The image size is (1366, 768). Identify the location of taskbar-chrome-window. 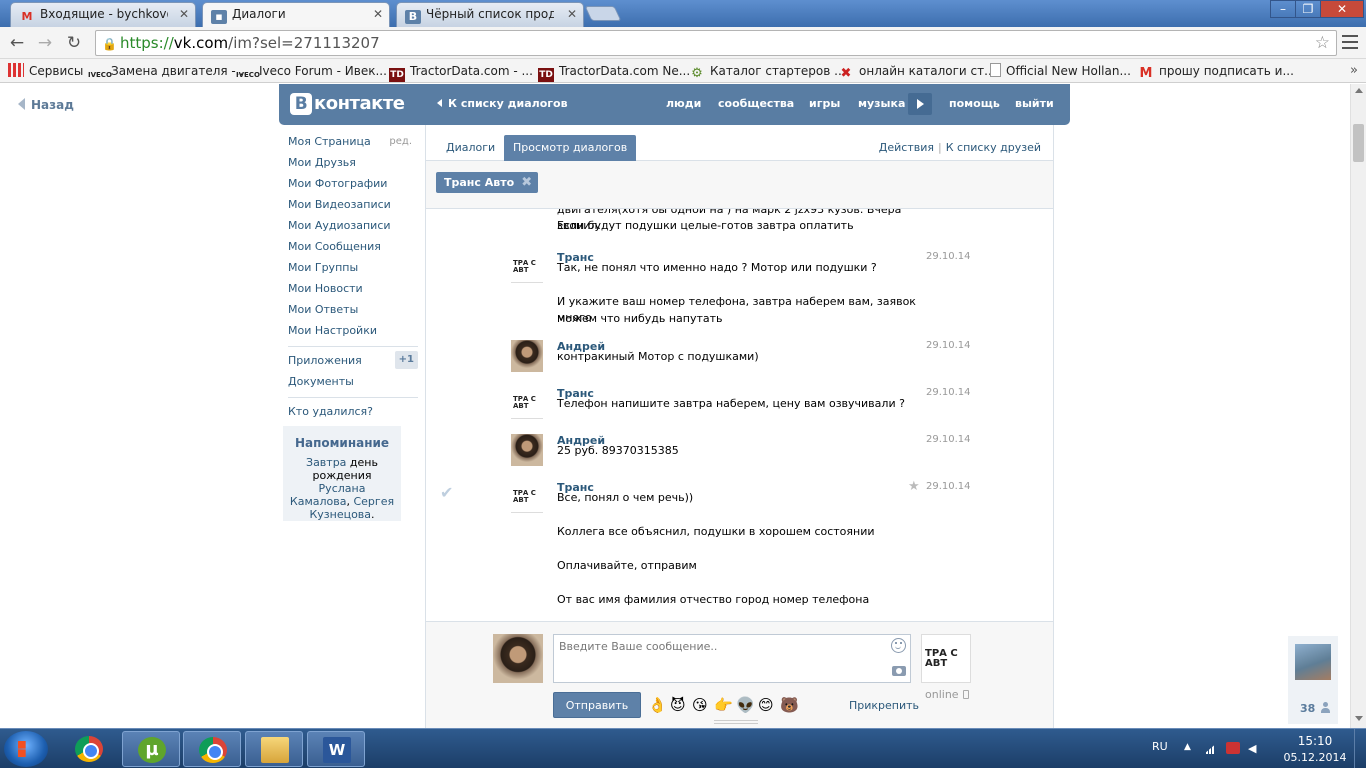
(212, 749).